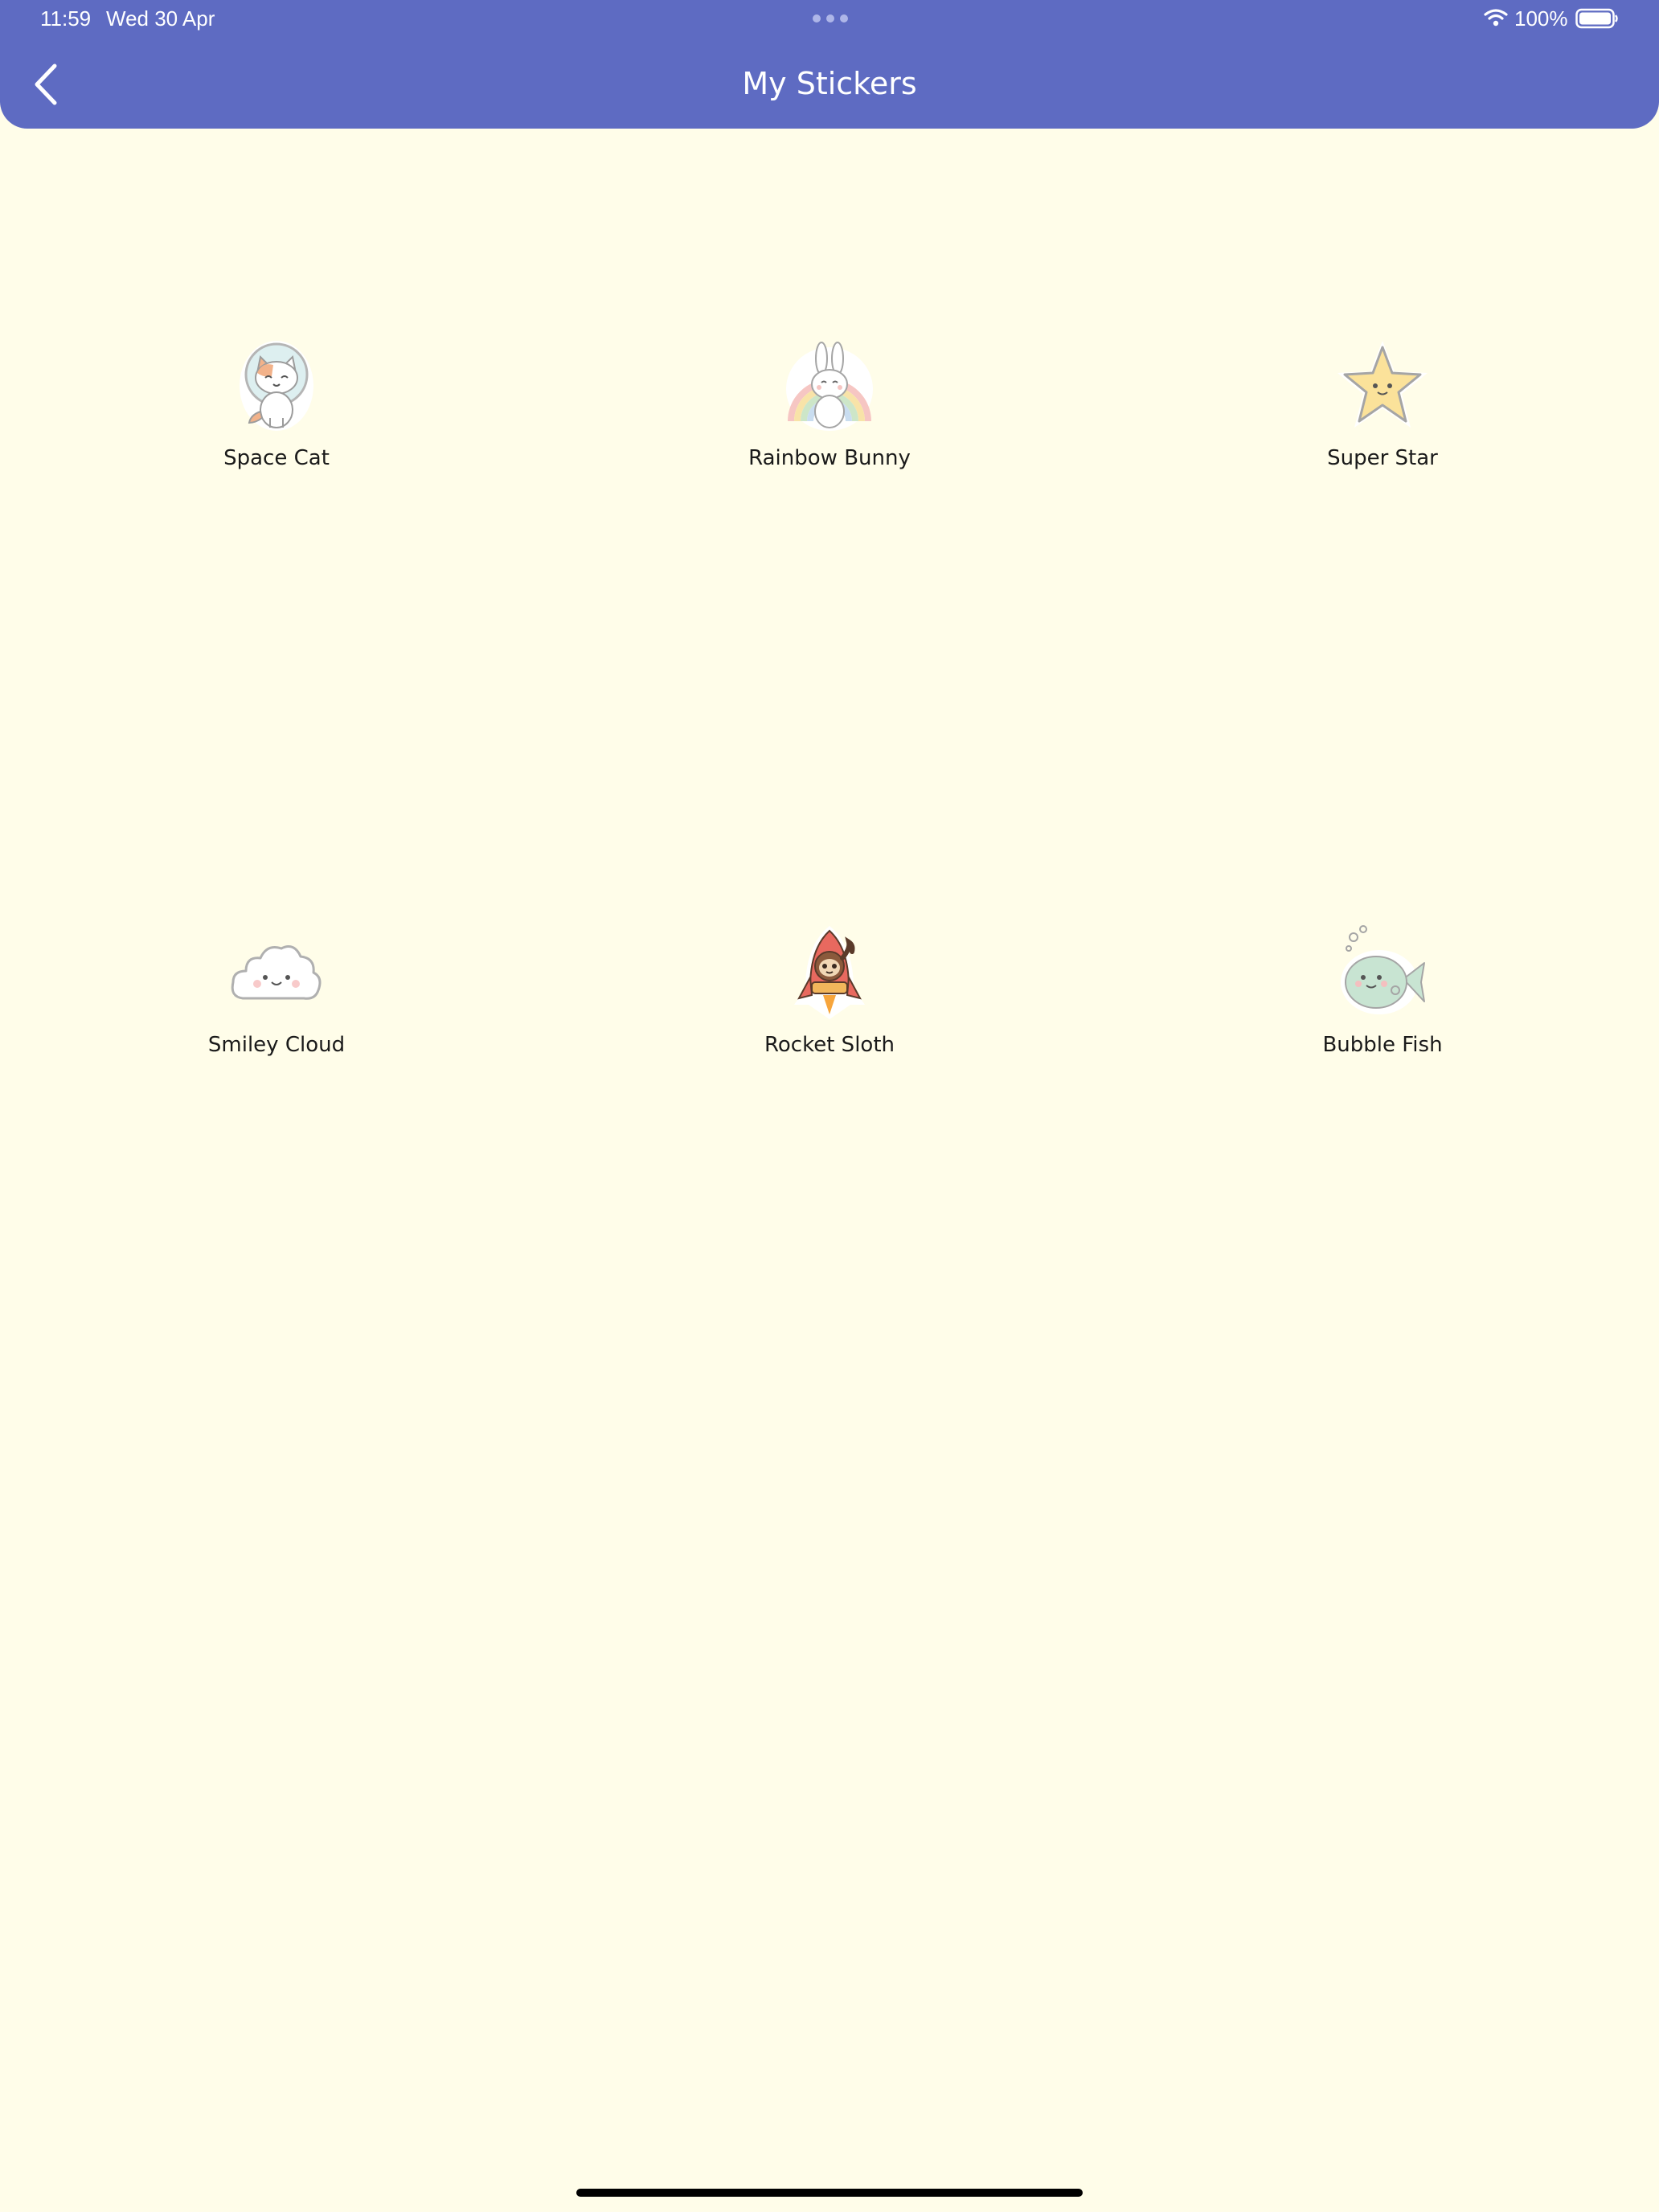 Image resolution: width=1659 pixels, height=2212 pixels. I want to click on rocket-sloth-sticker-icon, so click(829, 972).